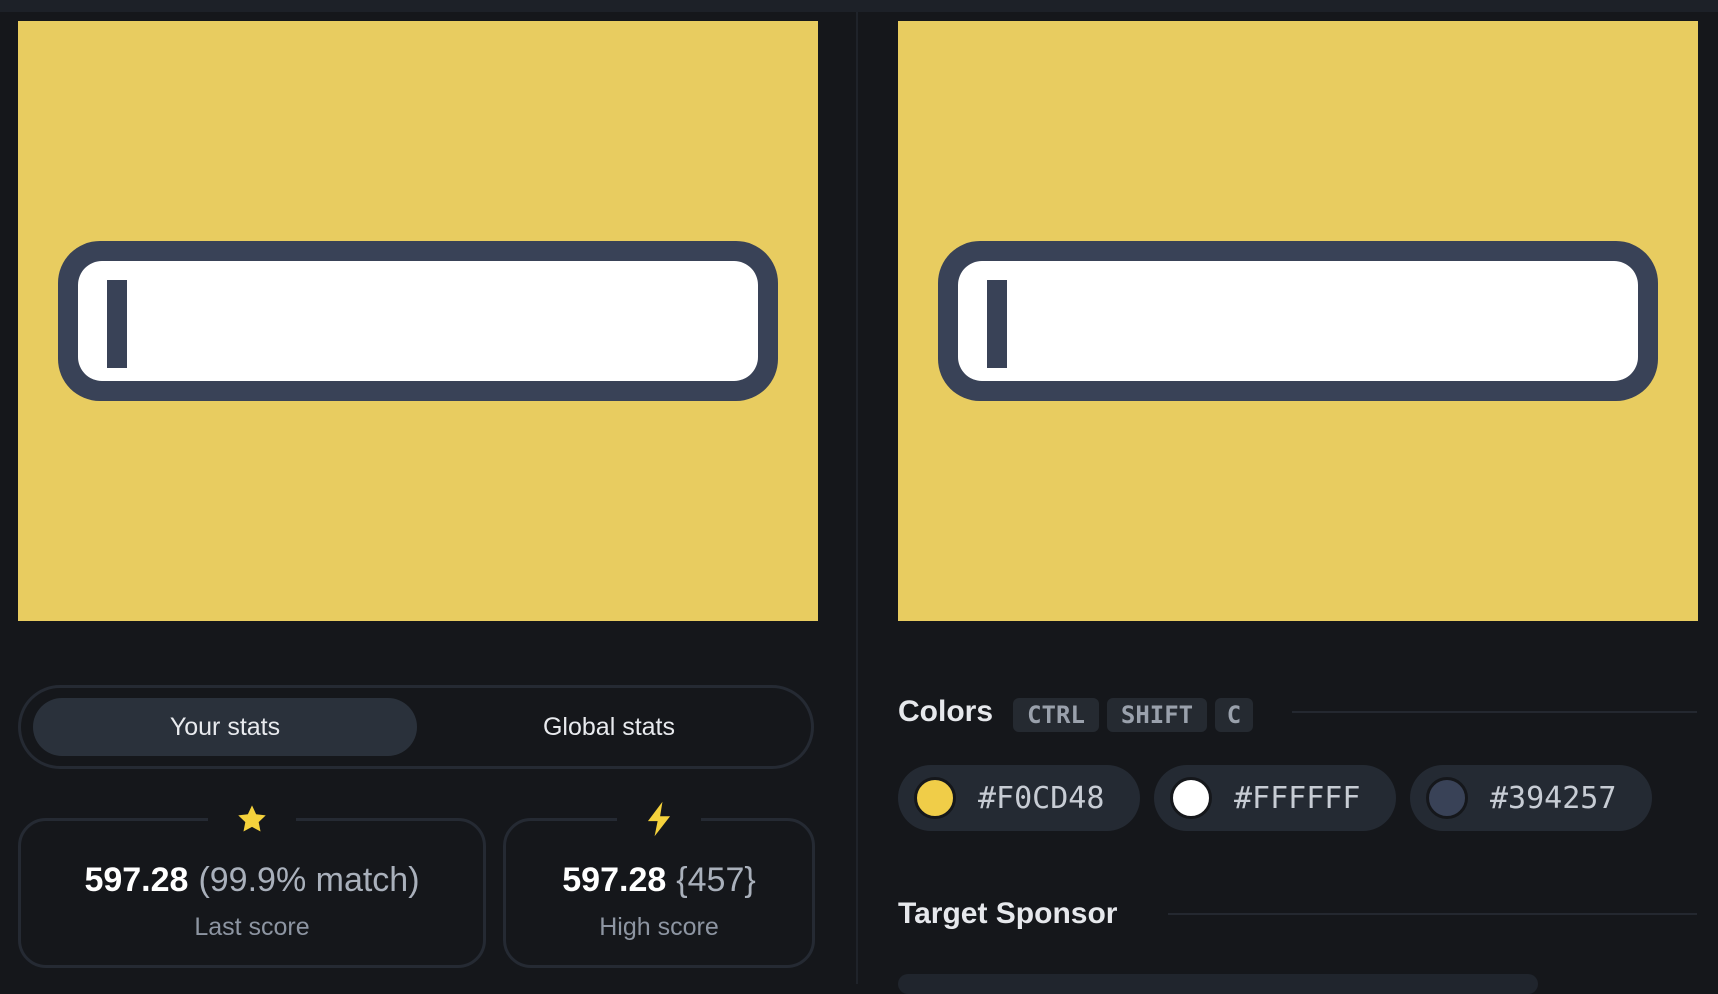 This screenshot has height=994, width=1718. I want to click on last-score-value: 597.28, so click(136, 880).